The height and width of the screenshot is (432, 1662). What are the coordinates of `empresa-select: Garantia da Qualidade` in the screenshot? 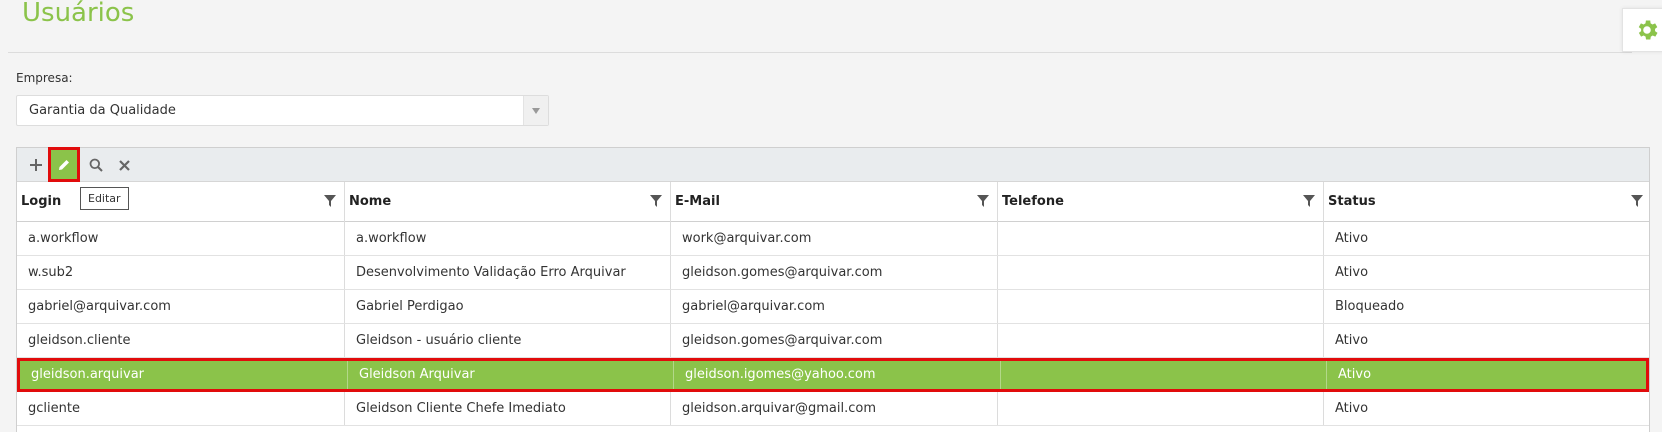 It's located at (282, 110).